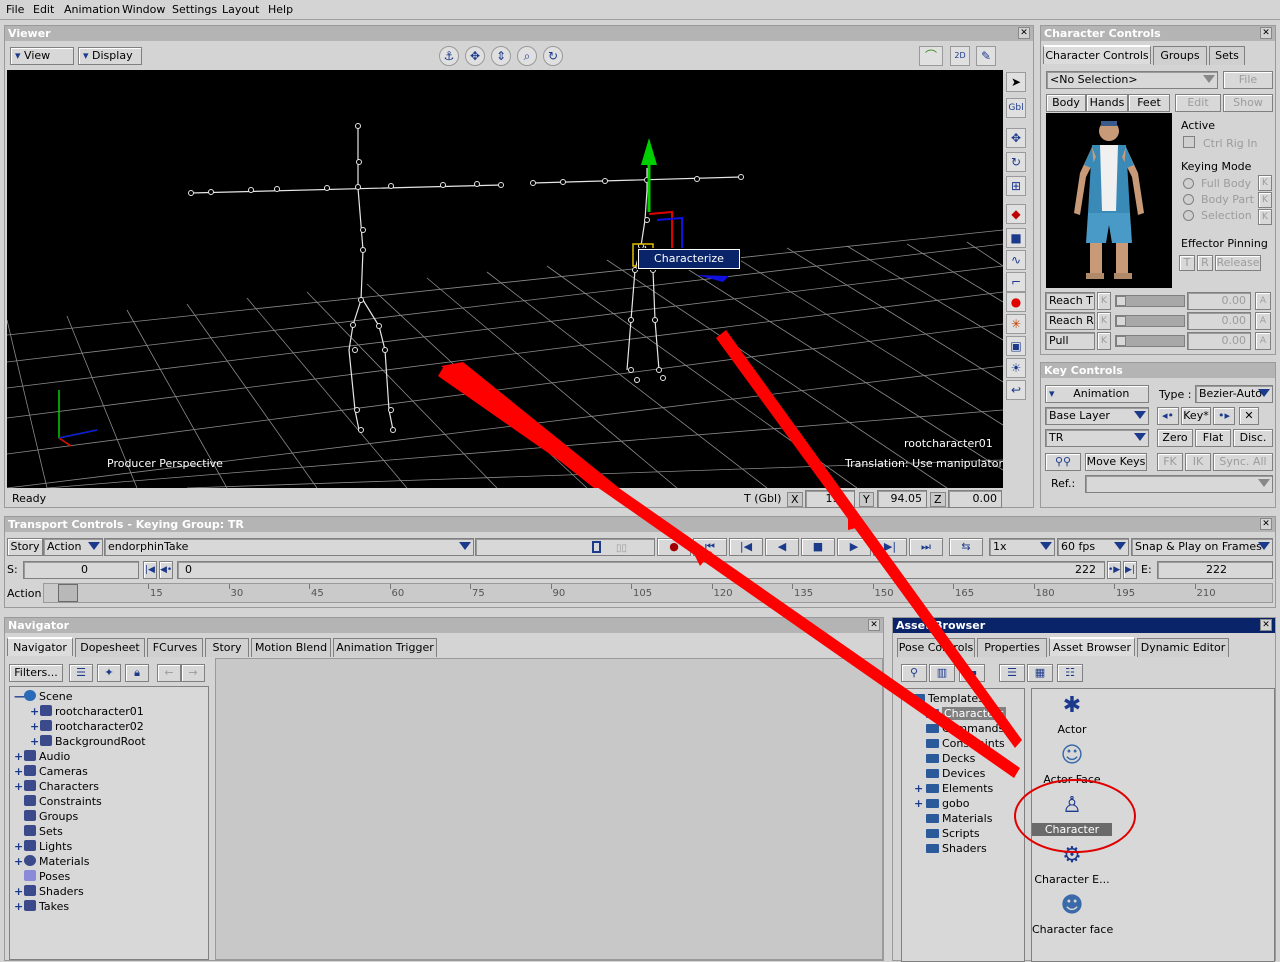  Describe the element at coordinates (110, 647) in the screenshot. I see `tab-dopesheet: Dopesheet` at that location.